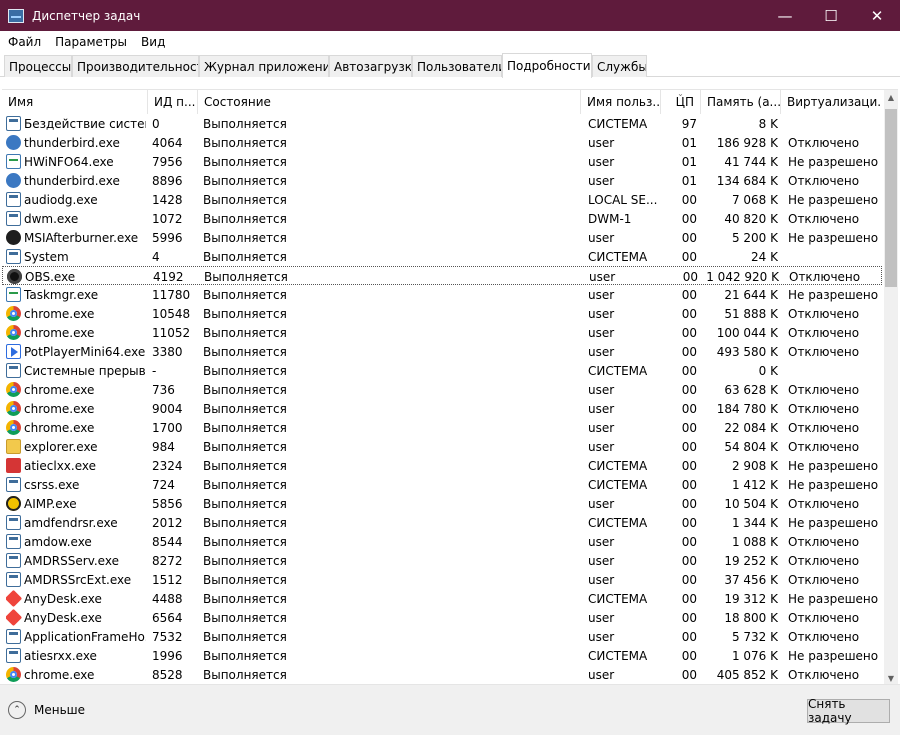 This screenshot has width=900, height=735. I want to click on fewer-details-label: Меньше, so click(60, 710).